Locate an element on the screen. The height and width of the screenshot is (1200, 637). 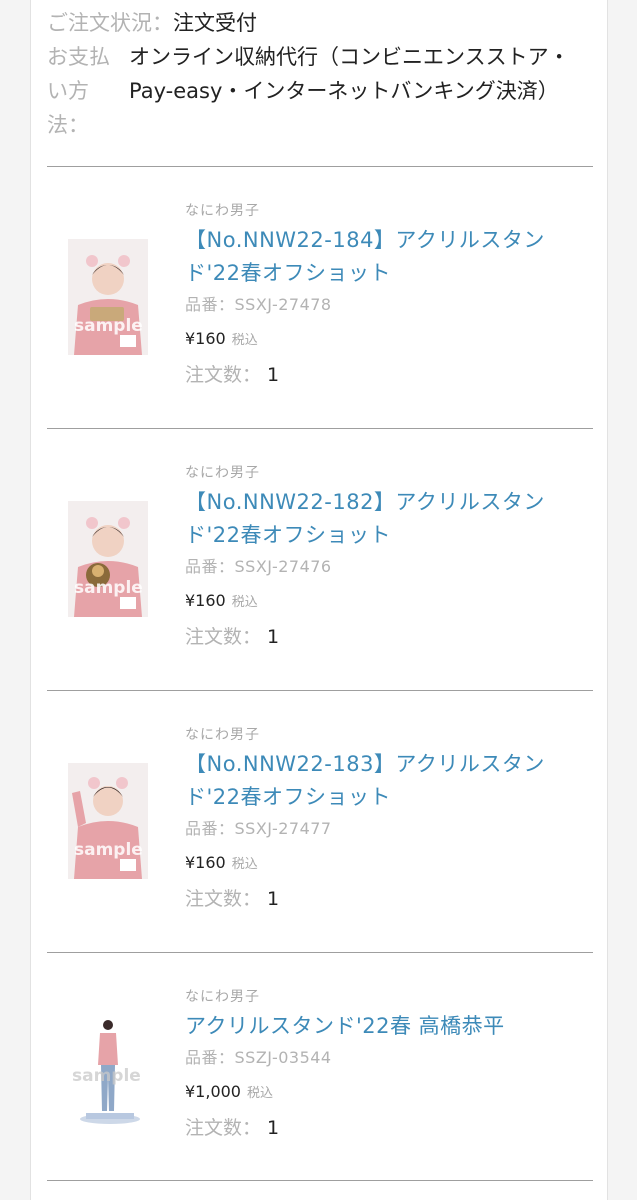
order-status-label: ご注文状況： is located at coordinates (110, 23).